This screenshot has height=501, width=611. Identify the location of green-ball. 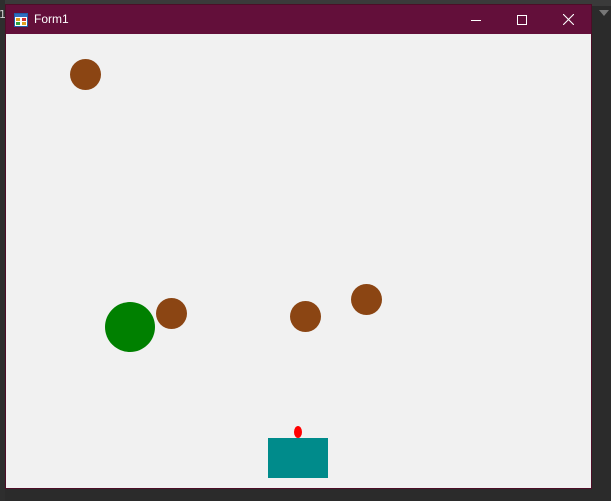
(130, 327).